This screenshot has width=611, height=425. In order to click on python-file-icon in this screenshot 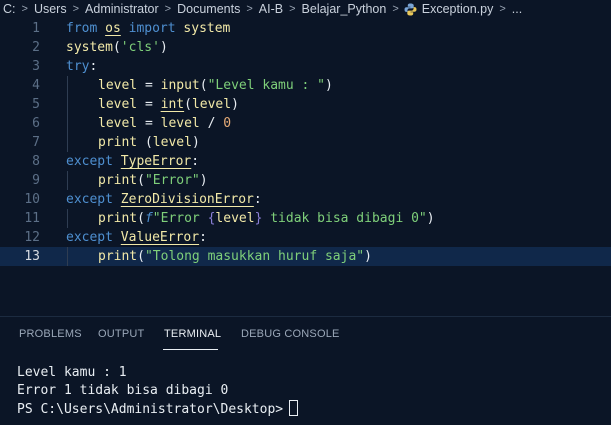, I will do `click(410, 9)`.